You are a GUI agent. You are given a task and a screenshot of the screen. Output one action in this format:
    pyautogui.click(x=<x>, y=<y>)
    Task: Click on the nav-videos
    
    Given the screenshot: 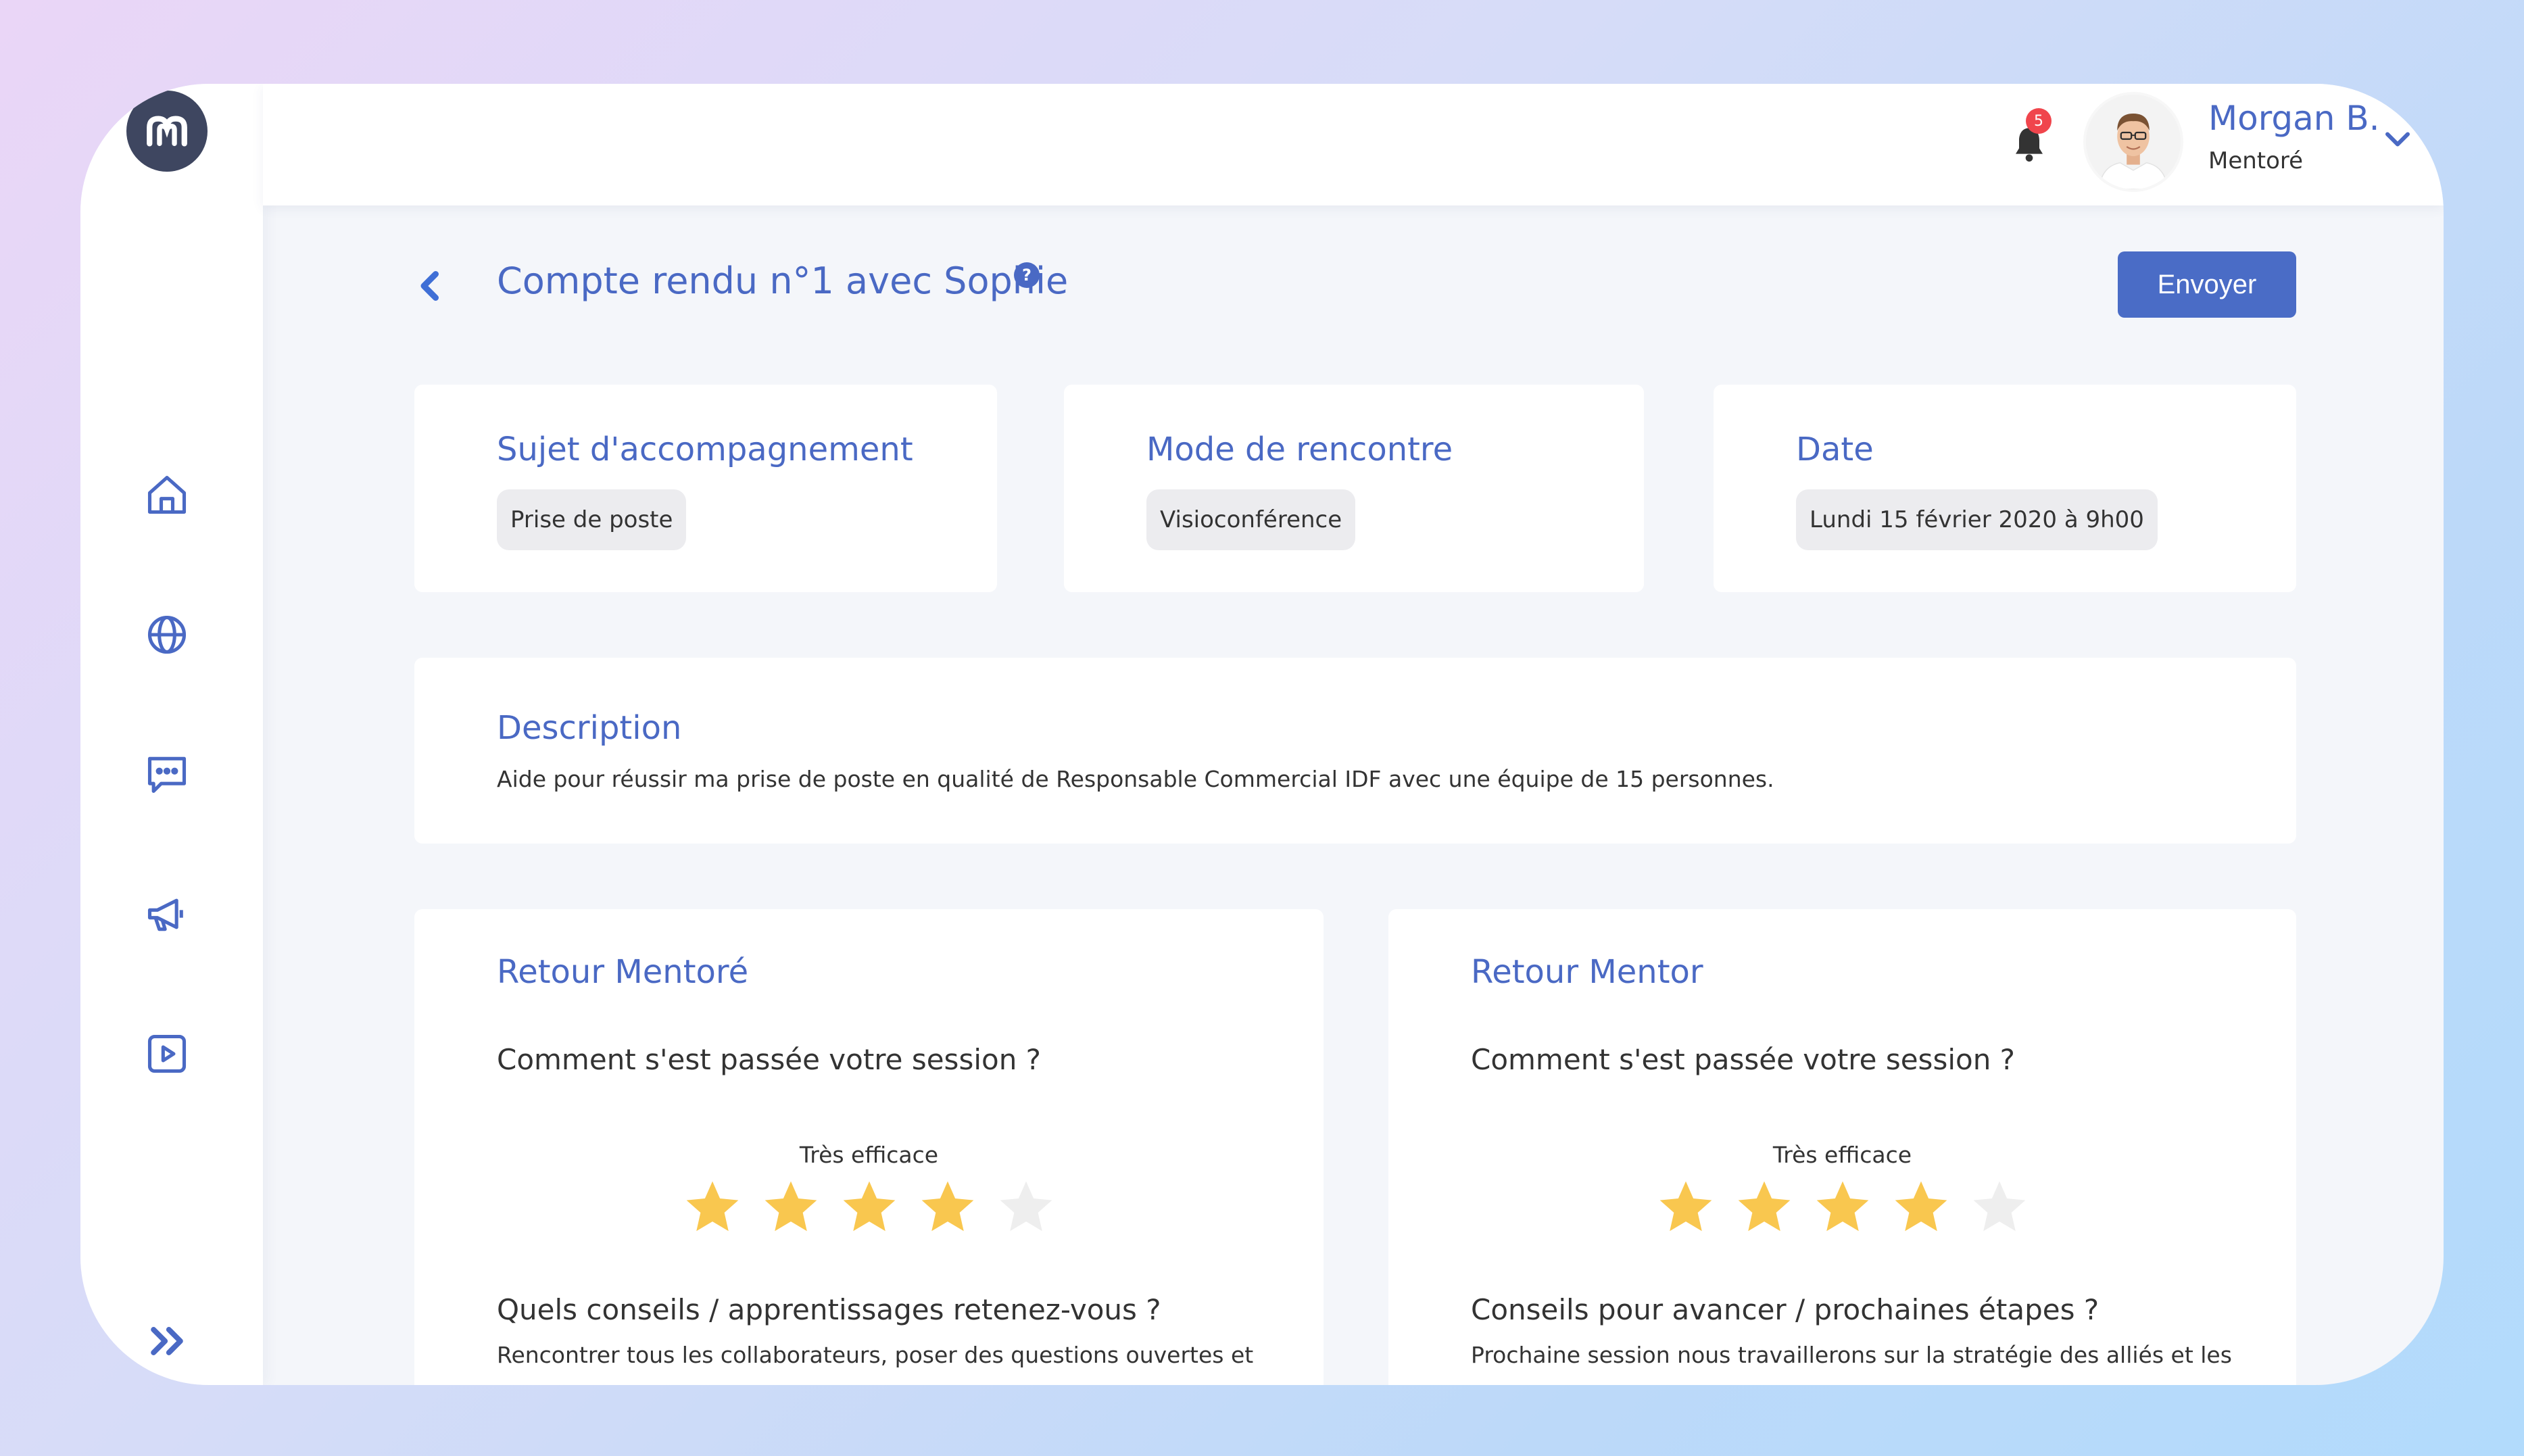 What is the action you would take?
    pyautogui.click(x=167, y=1053)
    